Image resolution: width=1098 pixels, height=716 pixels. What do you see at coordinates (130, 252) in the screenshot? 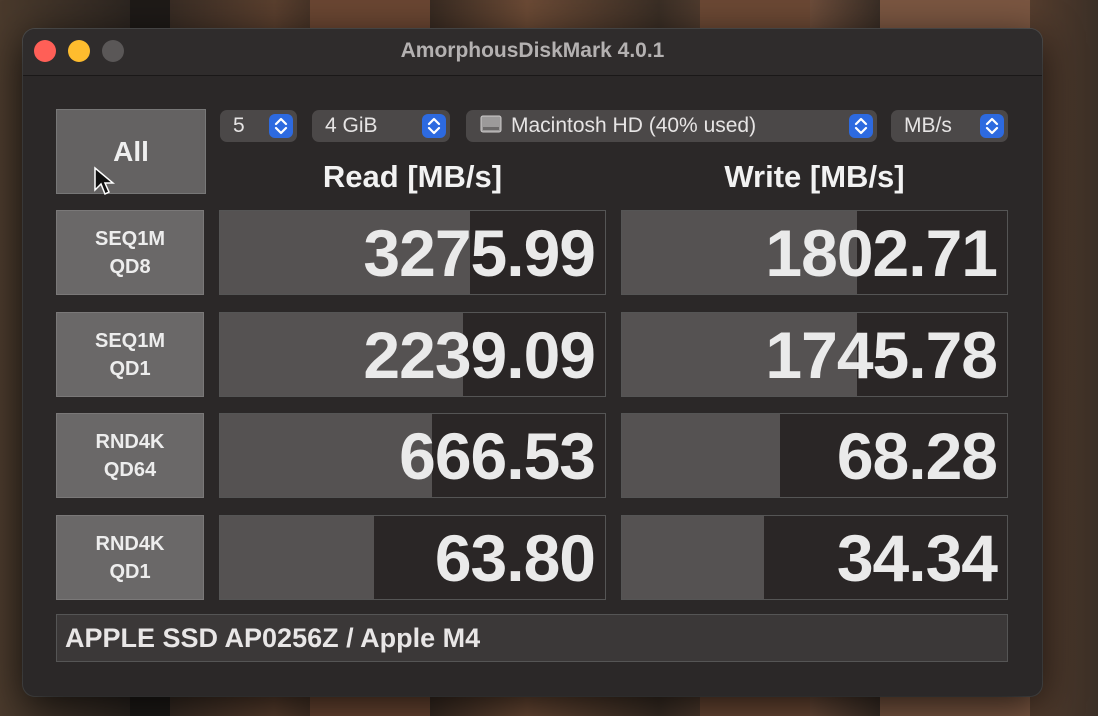
I see `seq1m-qd8-button: SEQ1M QD8` at bounding box center [130, 252].